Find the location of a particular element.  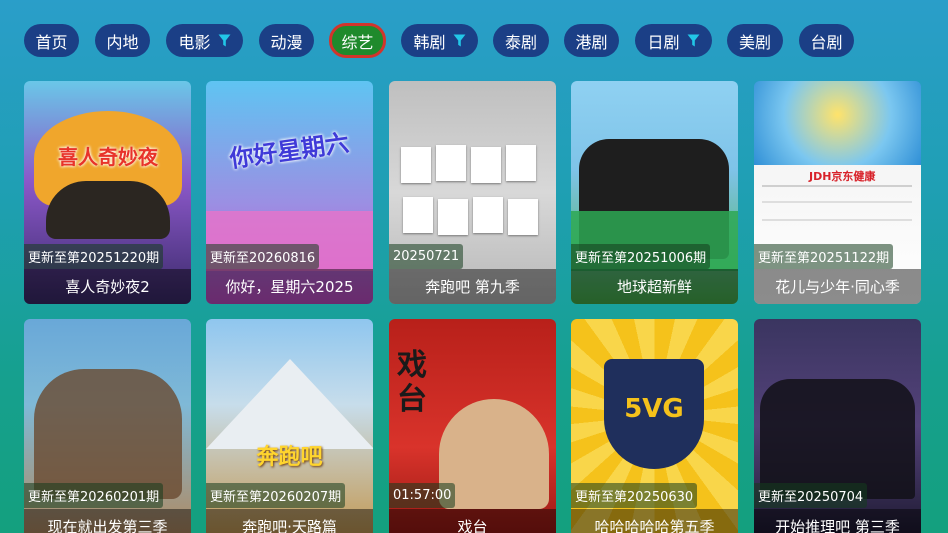

show-card: 更新至第20251006期 地球超新鲜 is located at coordinates (654, 192).